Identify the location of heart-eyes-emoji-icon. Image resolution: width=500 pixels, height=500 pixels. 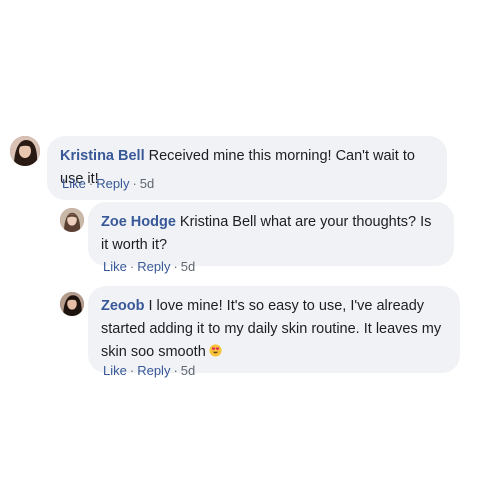
(215, 350).